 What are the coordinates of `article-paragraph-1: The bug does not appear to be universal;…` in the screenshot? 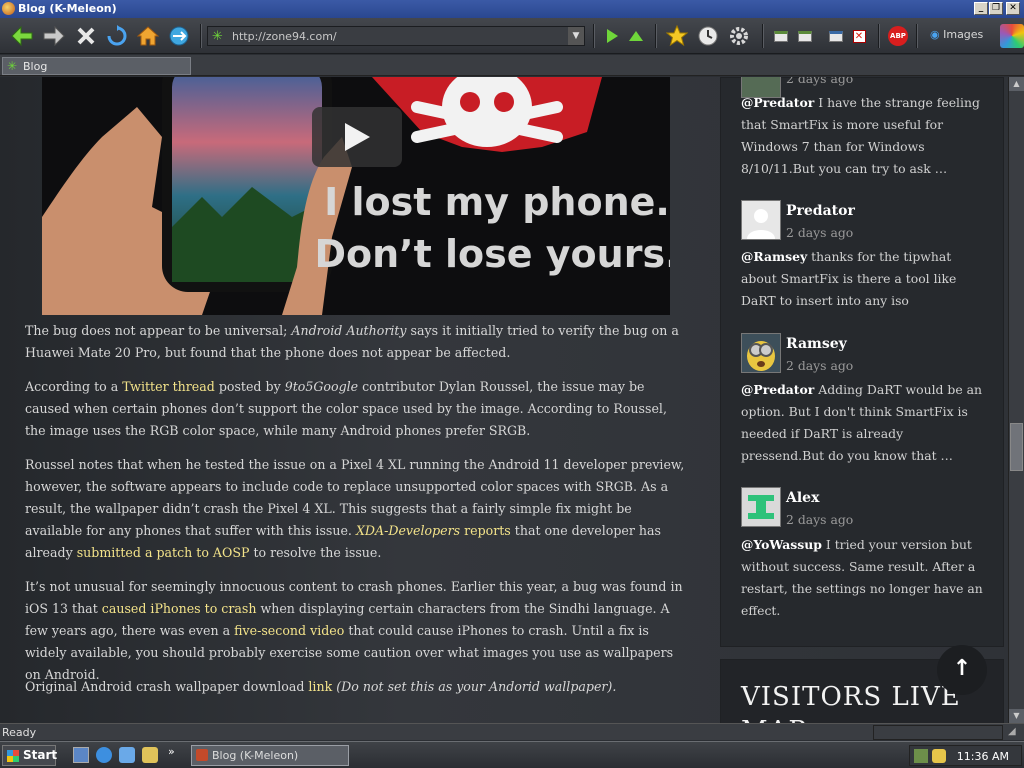 It's located at (352, 341).